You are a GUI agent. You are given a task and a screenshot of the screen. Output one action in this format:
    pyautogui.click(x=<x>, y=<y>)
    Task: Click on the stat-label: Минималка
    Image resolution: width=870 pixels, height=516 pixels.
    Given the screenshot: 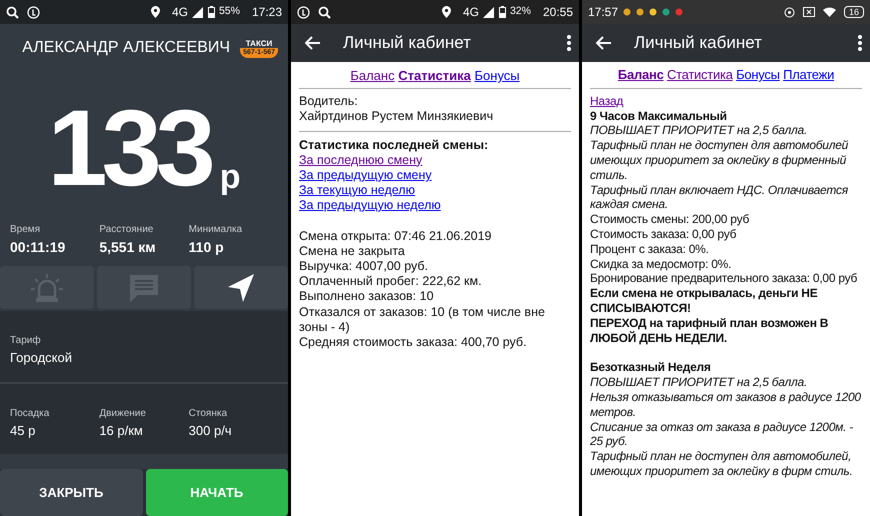 What is the action you would take?
    pyautogui.click(x=216, y=230)
    